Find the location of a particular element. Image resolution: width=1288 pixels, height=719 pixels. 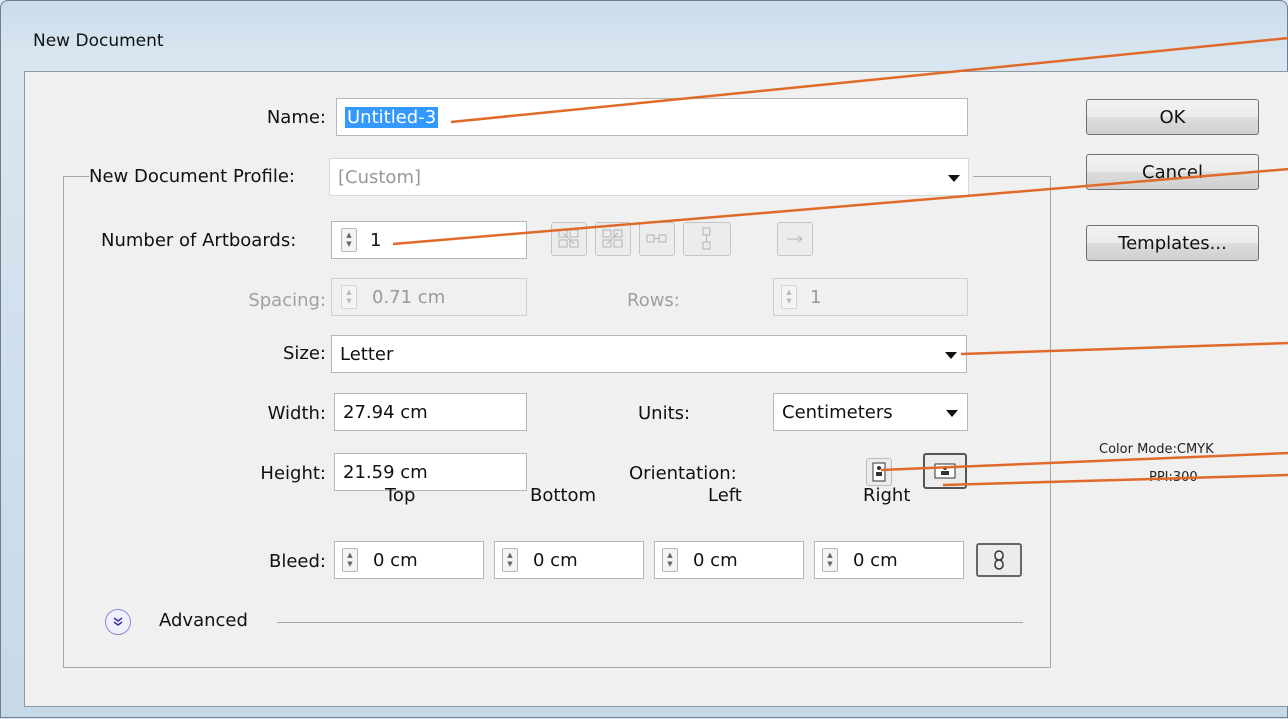

rows-input: 1 is located at coordinates (870, 297).